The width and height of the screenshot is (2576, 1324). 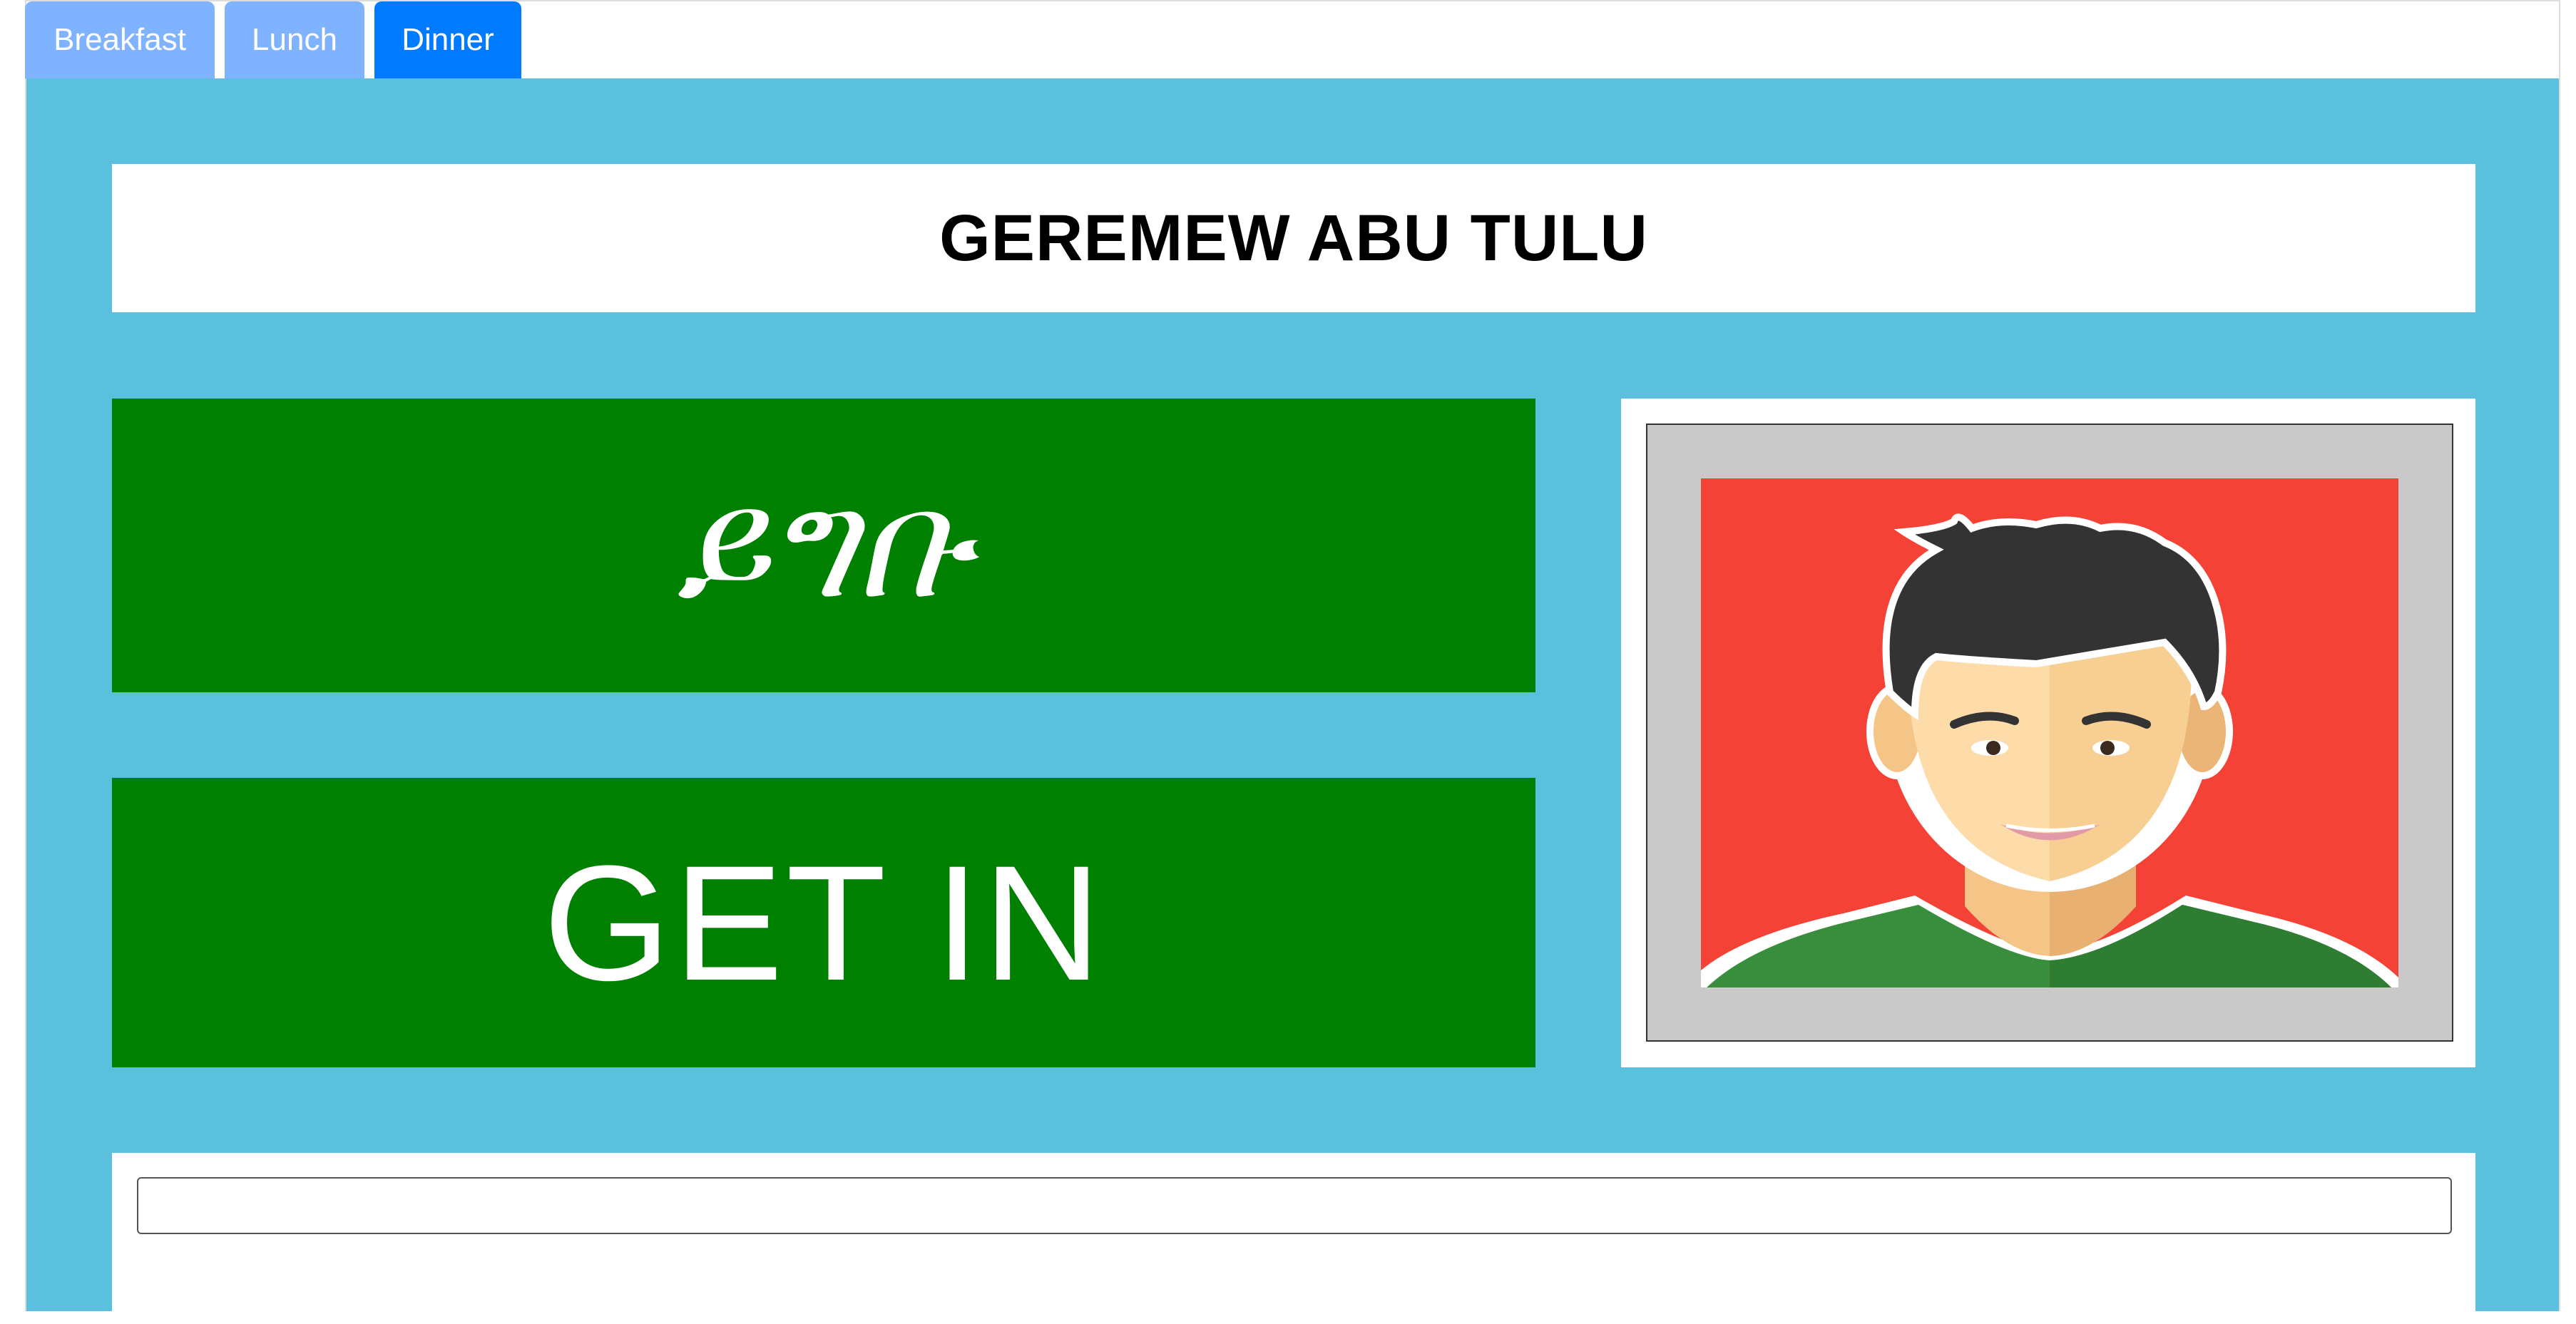 I want to click on photo-frame, so click(x=2049, y=733).